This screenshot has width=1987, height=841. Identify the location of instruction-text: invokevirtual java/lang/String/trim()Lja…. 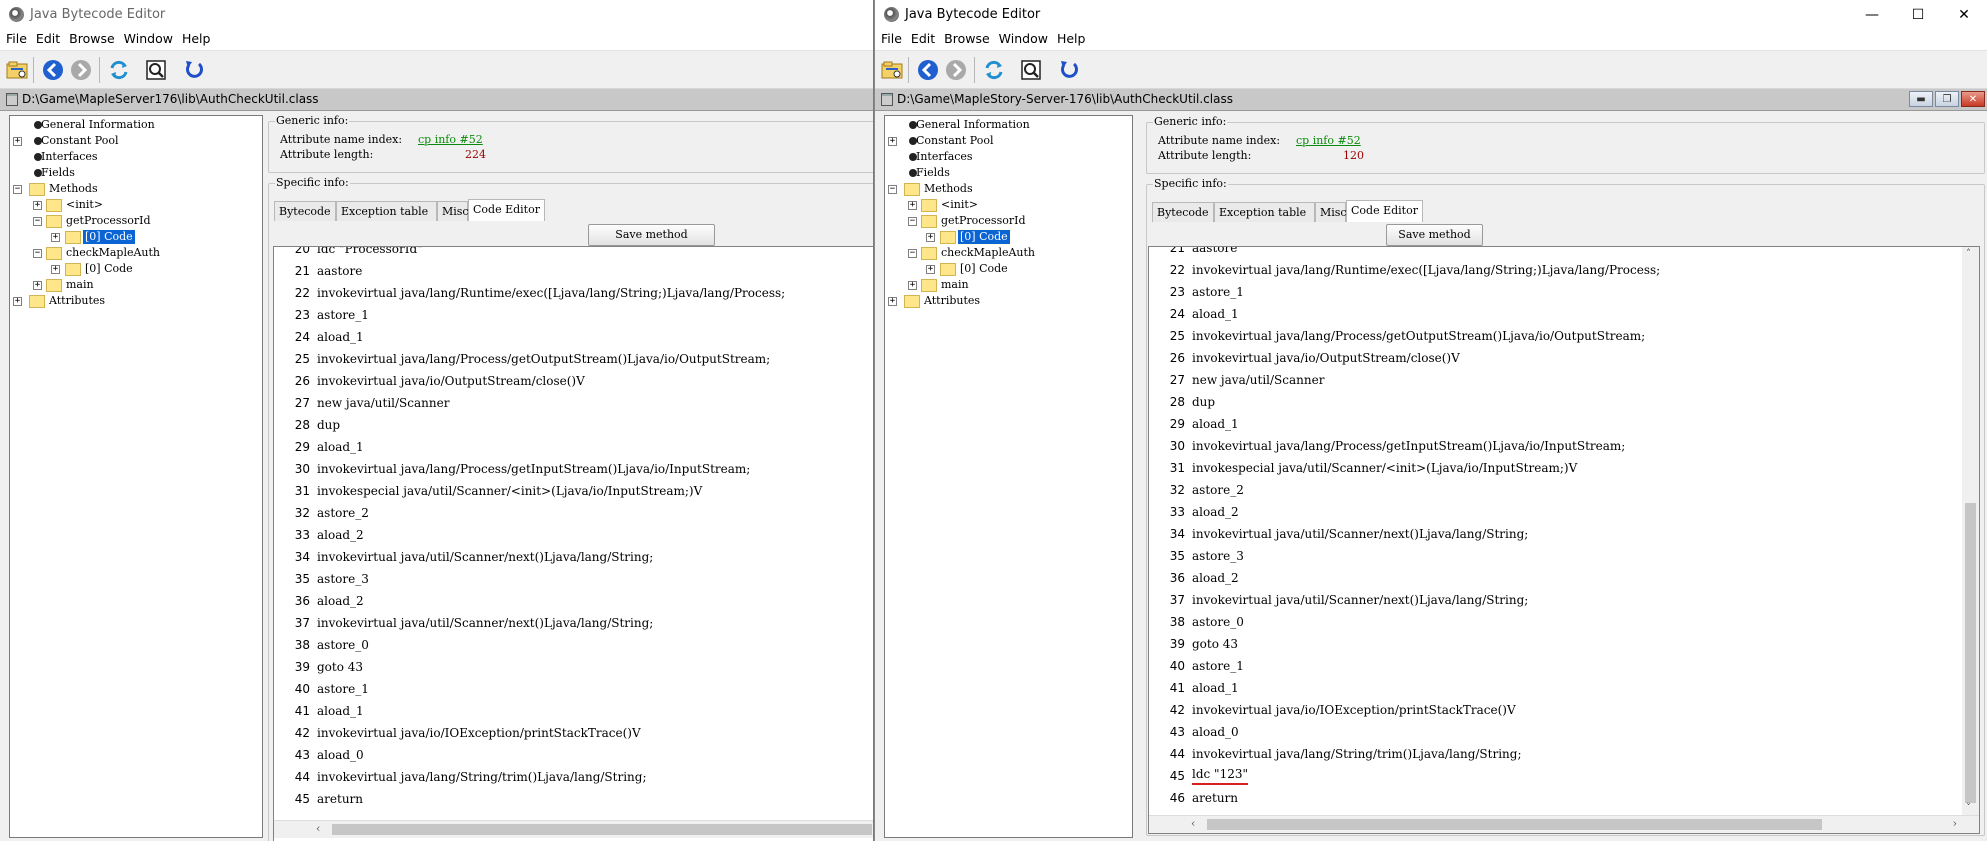
(482, 777).